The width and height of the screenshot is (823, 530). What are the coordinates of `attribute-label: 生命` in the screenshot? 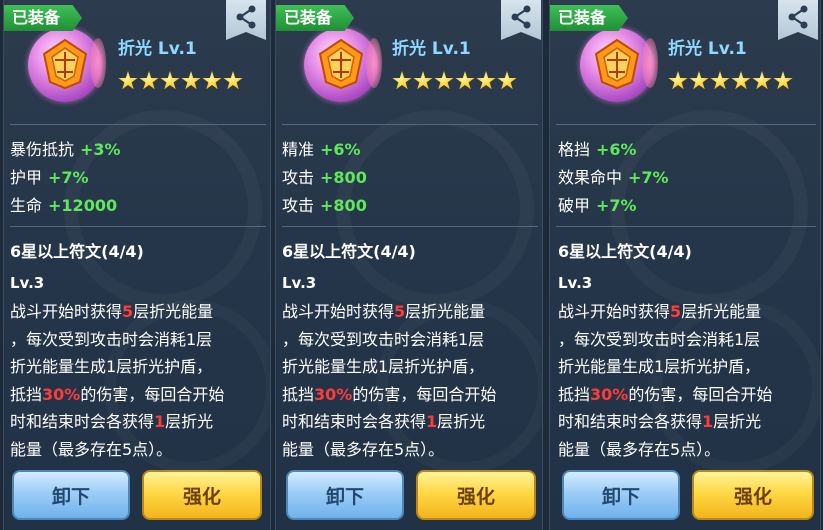 It's located at (26, 205).